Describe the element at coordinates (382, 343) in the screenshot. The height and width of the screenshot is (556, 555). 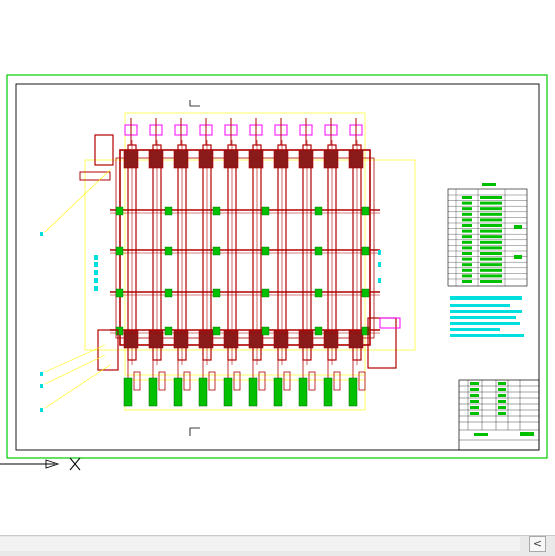
I see `right-gearbox` at that location.